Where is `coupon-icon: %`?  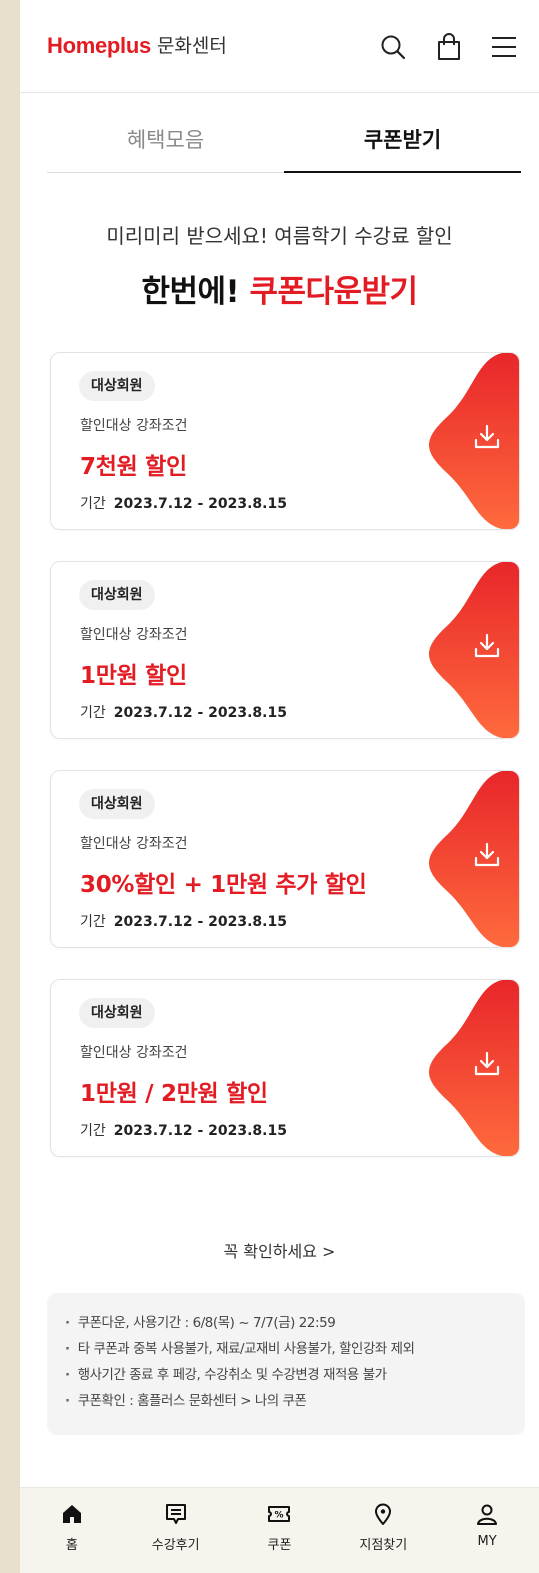 coupon-icon: % is located at coordinates (279, 1514).